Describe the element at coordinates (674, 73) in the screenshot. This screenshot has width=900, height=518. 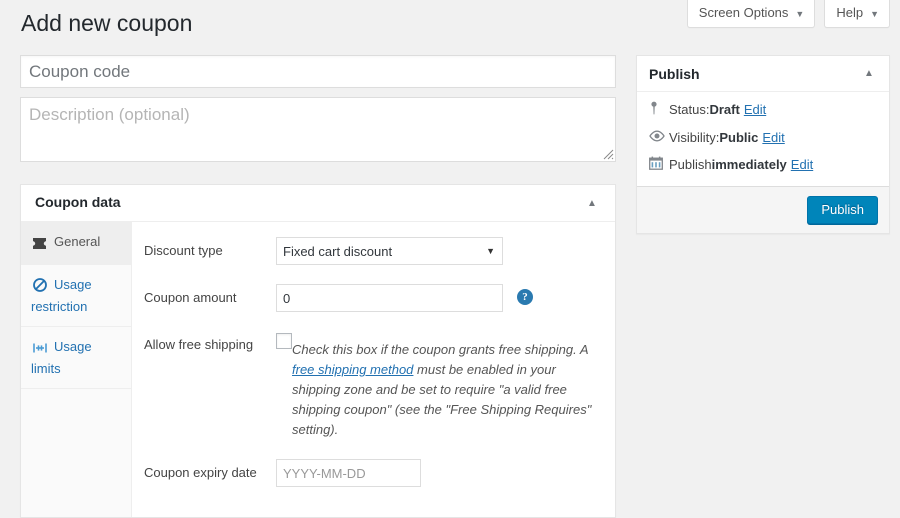
I see `publish-title: Publish` at that location.